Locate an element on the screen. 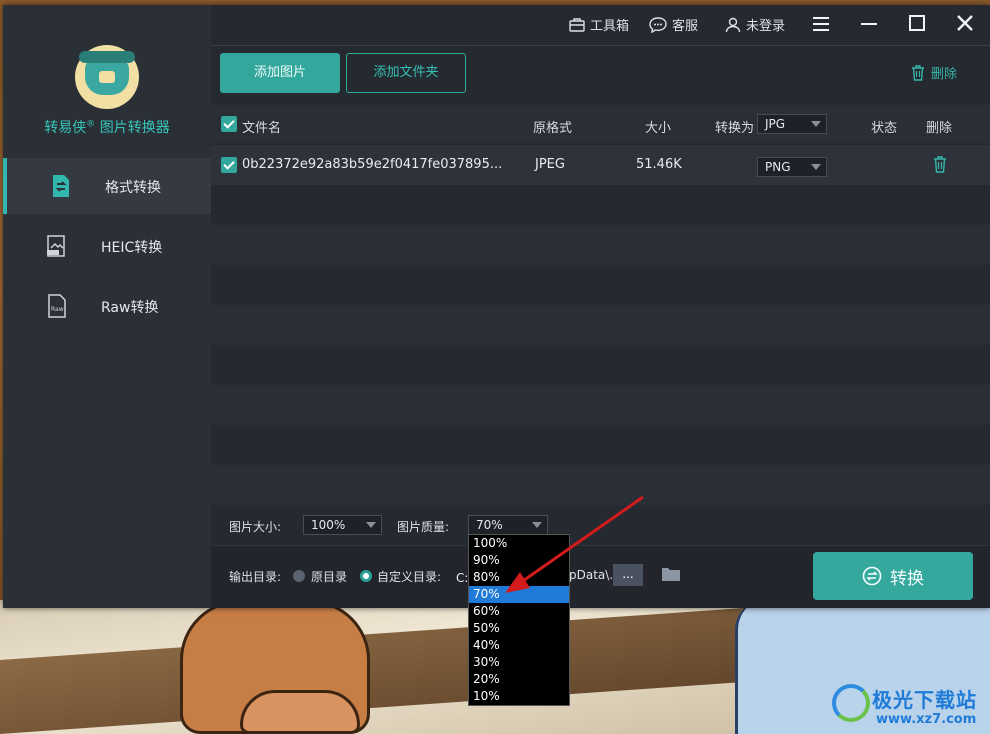  sidebar-item-raw: Raw Raw转换 is located at coordinates (107, 306).